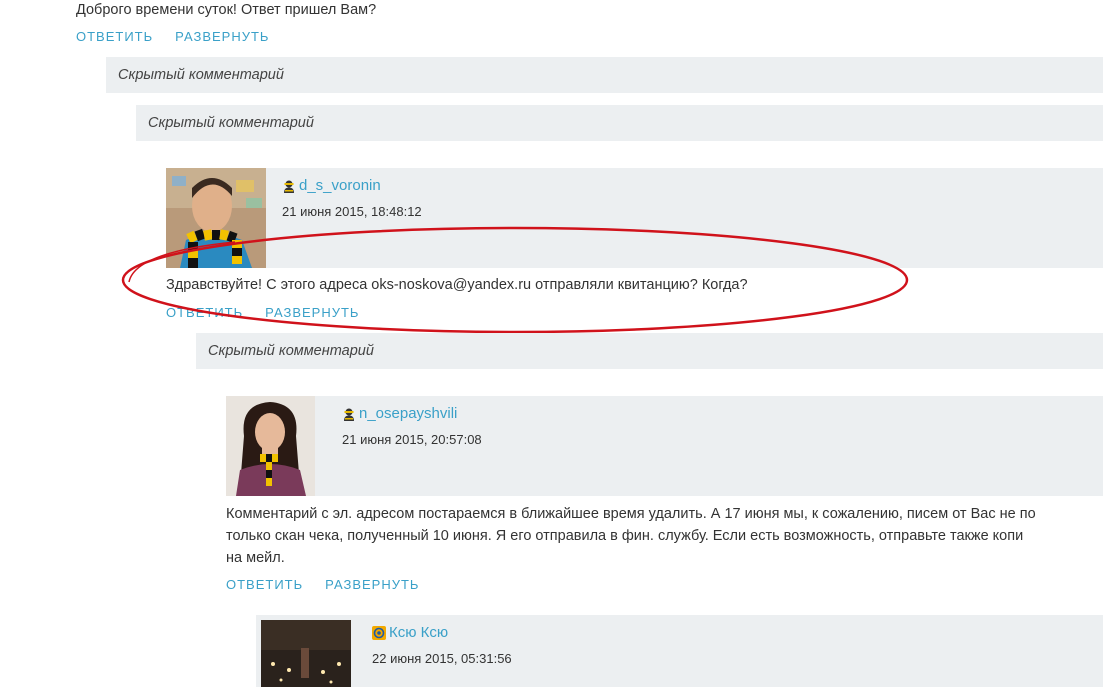 The height and width of the screenshot is (687, 1103). What do you see at coordinates (412, 439) in the screenshot?
I see `comment-date: 21 июня 2015, 20:57:08` at bounding box center [412, 439].